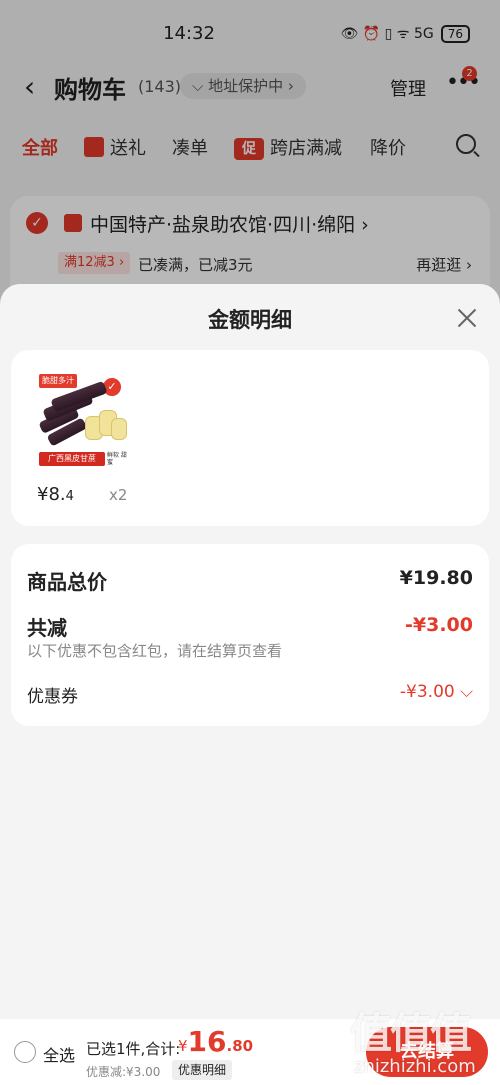  What do you see at coordinates (436, 578) in the screenshot?
I see `total-price-value: ¥19.80` at bounding box center [436, 578].